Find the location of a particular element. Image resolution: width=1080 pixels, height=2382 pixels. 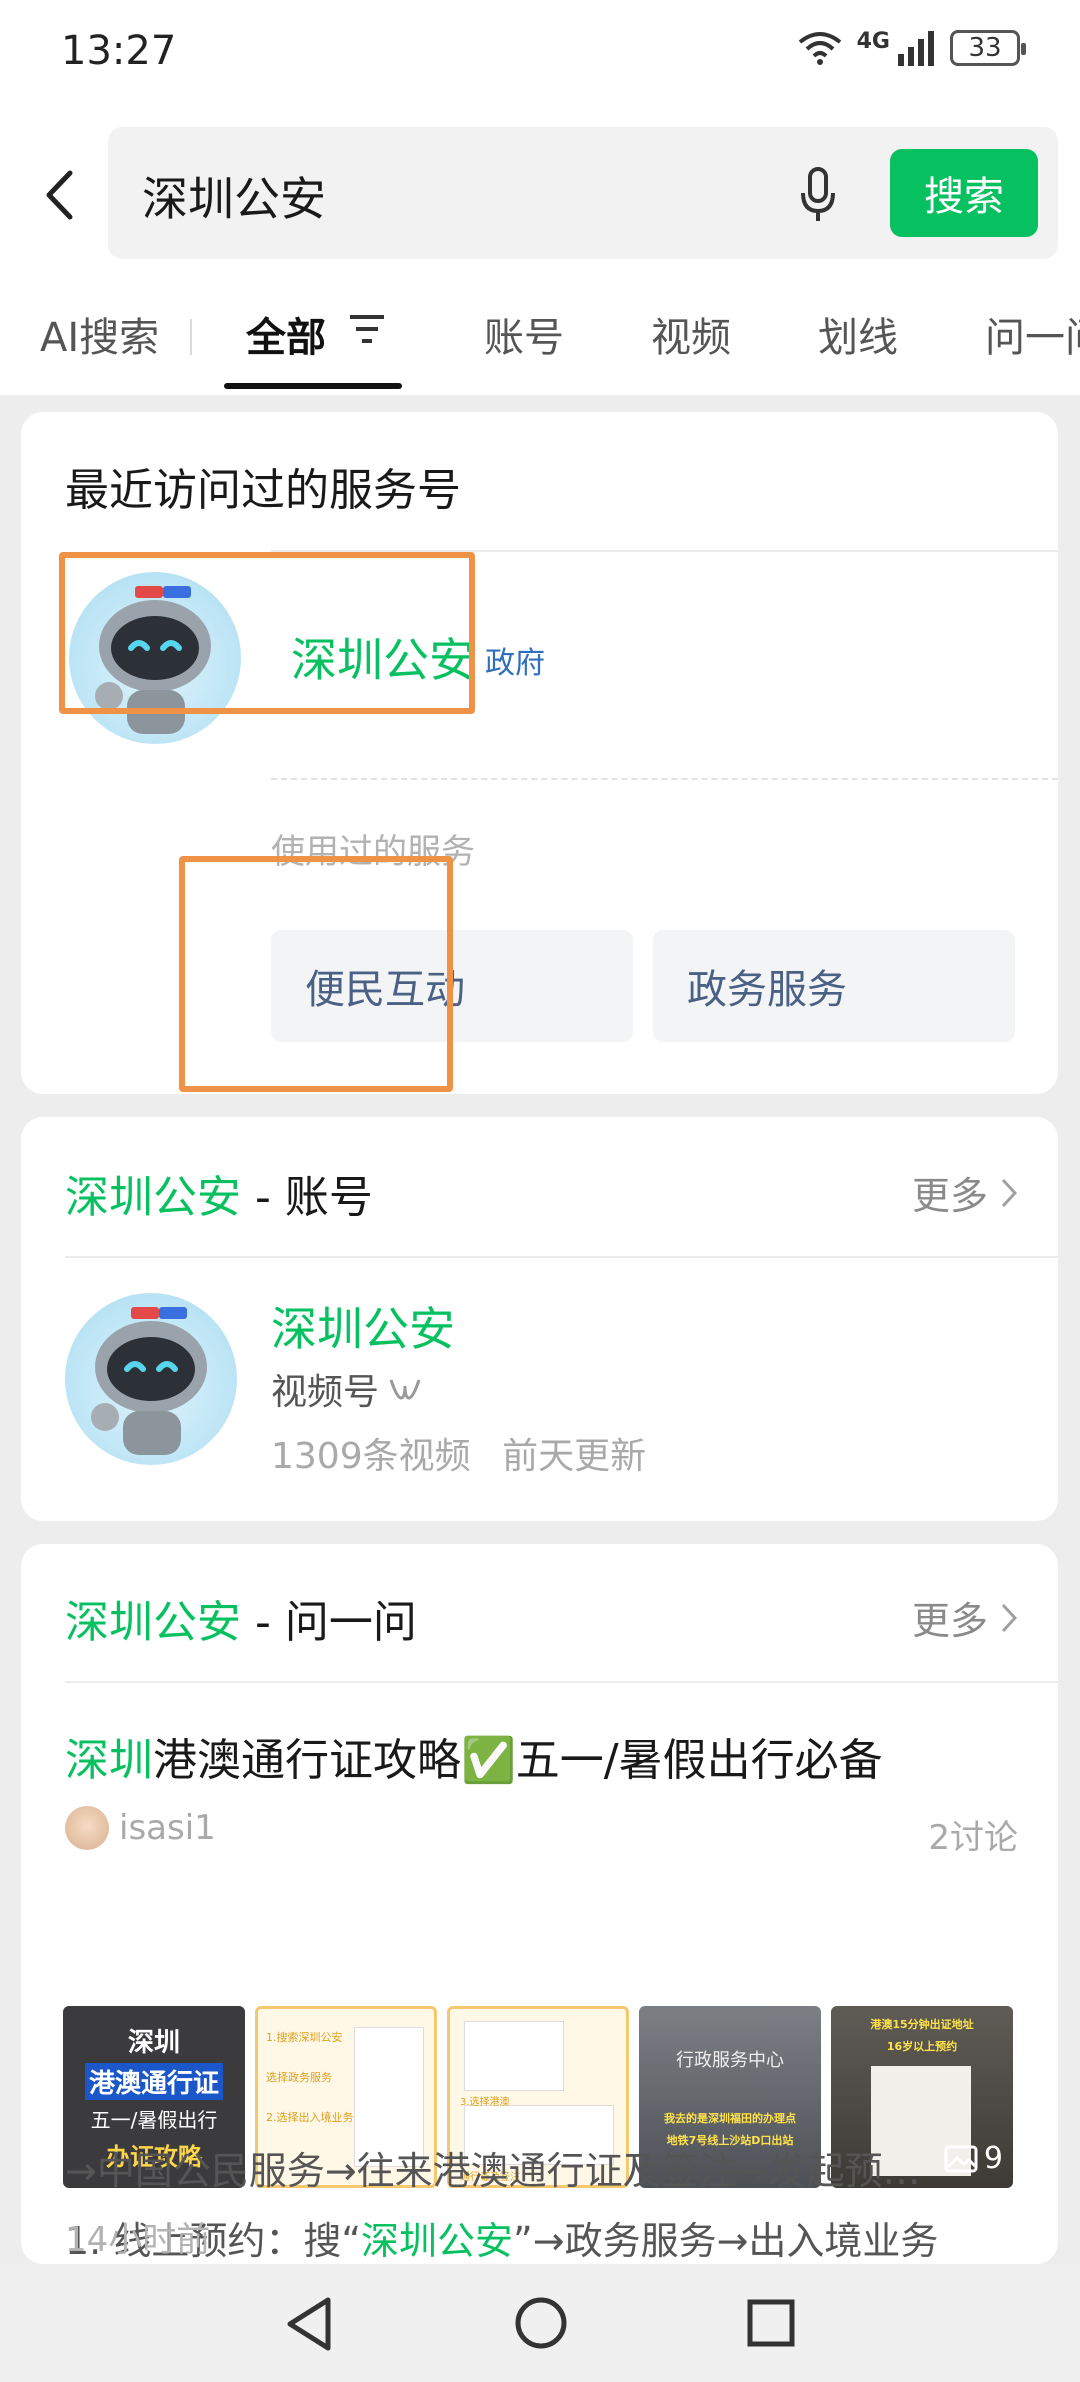

section-title: 深圳公安 - 账号 is located at coordinates (219, 1193).